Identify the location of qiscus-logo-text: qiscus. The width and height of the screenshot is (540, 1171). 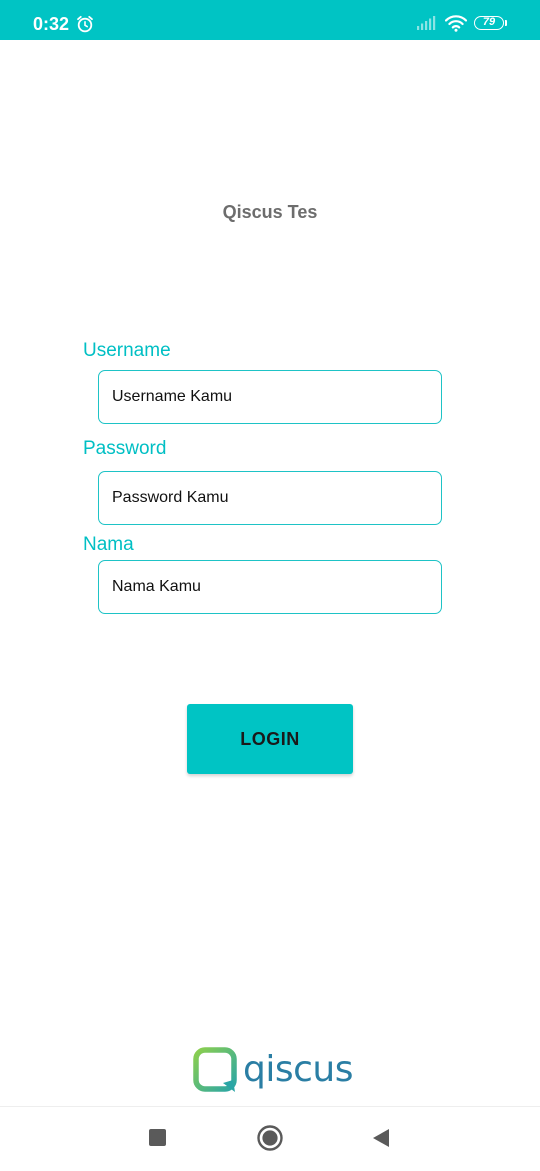
(298, 1069).